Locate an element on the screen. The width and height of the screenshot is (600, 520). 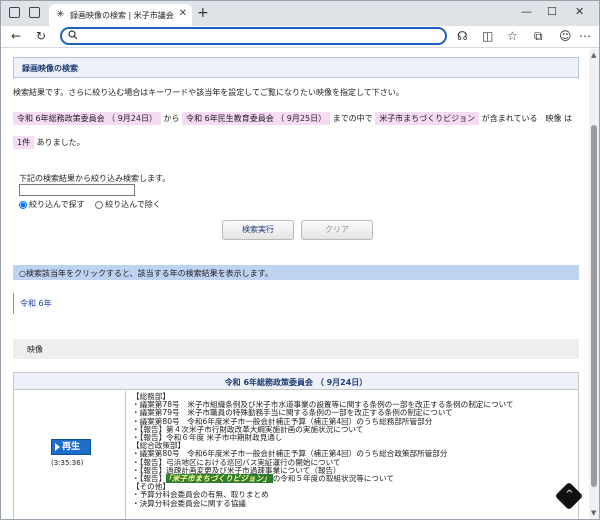
year-notice: ○検索該当年をクリックすると、該当する年の検索結果を表示します。 is located at coordinates (296, 272).